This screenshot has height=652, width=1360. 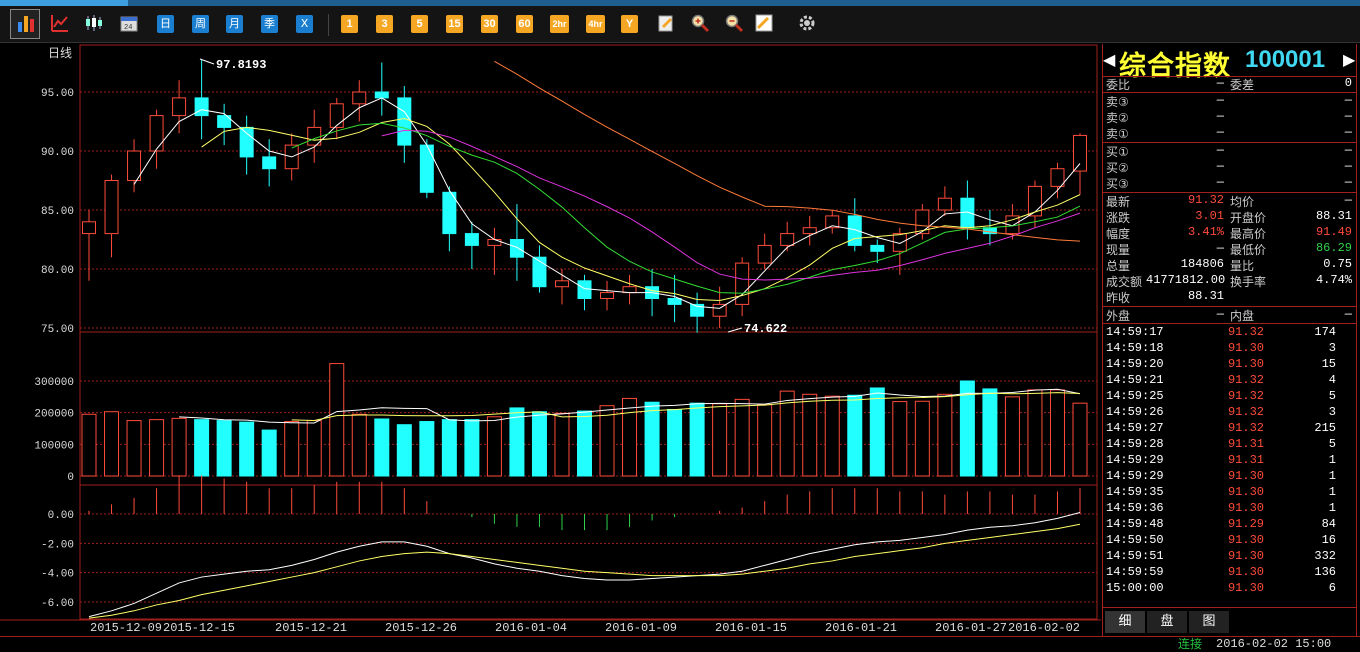 I want to click on quote-value: 4.74%, so click(x=1333, y=280).